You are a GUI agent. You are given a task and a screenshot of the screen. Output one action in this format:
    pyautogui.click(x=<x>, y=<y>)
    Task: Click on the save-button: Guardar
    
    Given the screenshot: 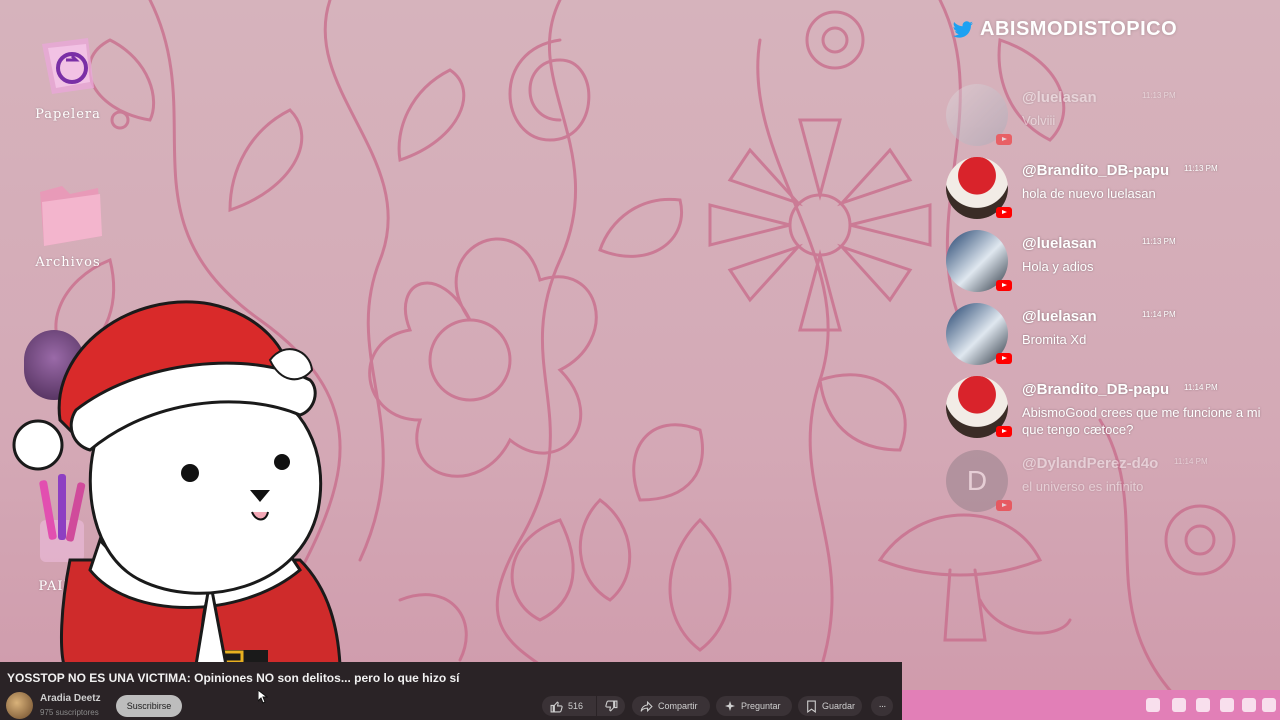 What is the action you would take?
    pyautogui.click(x=830, y=706)
    